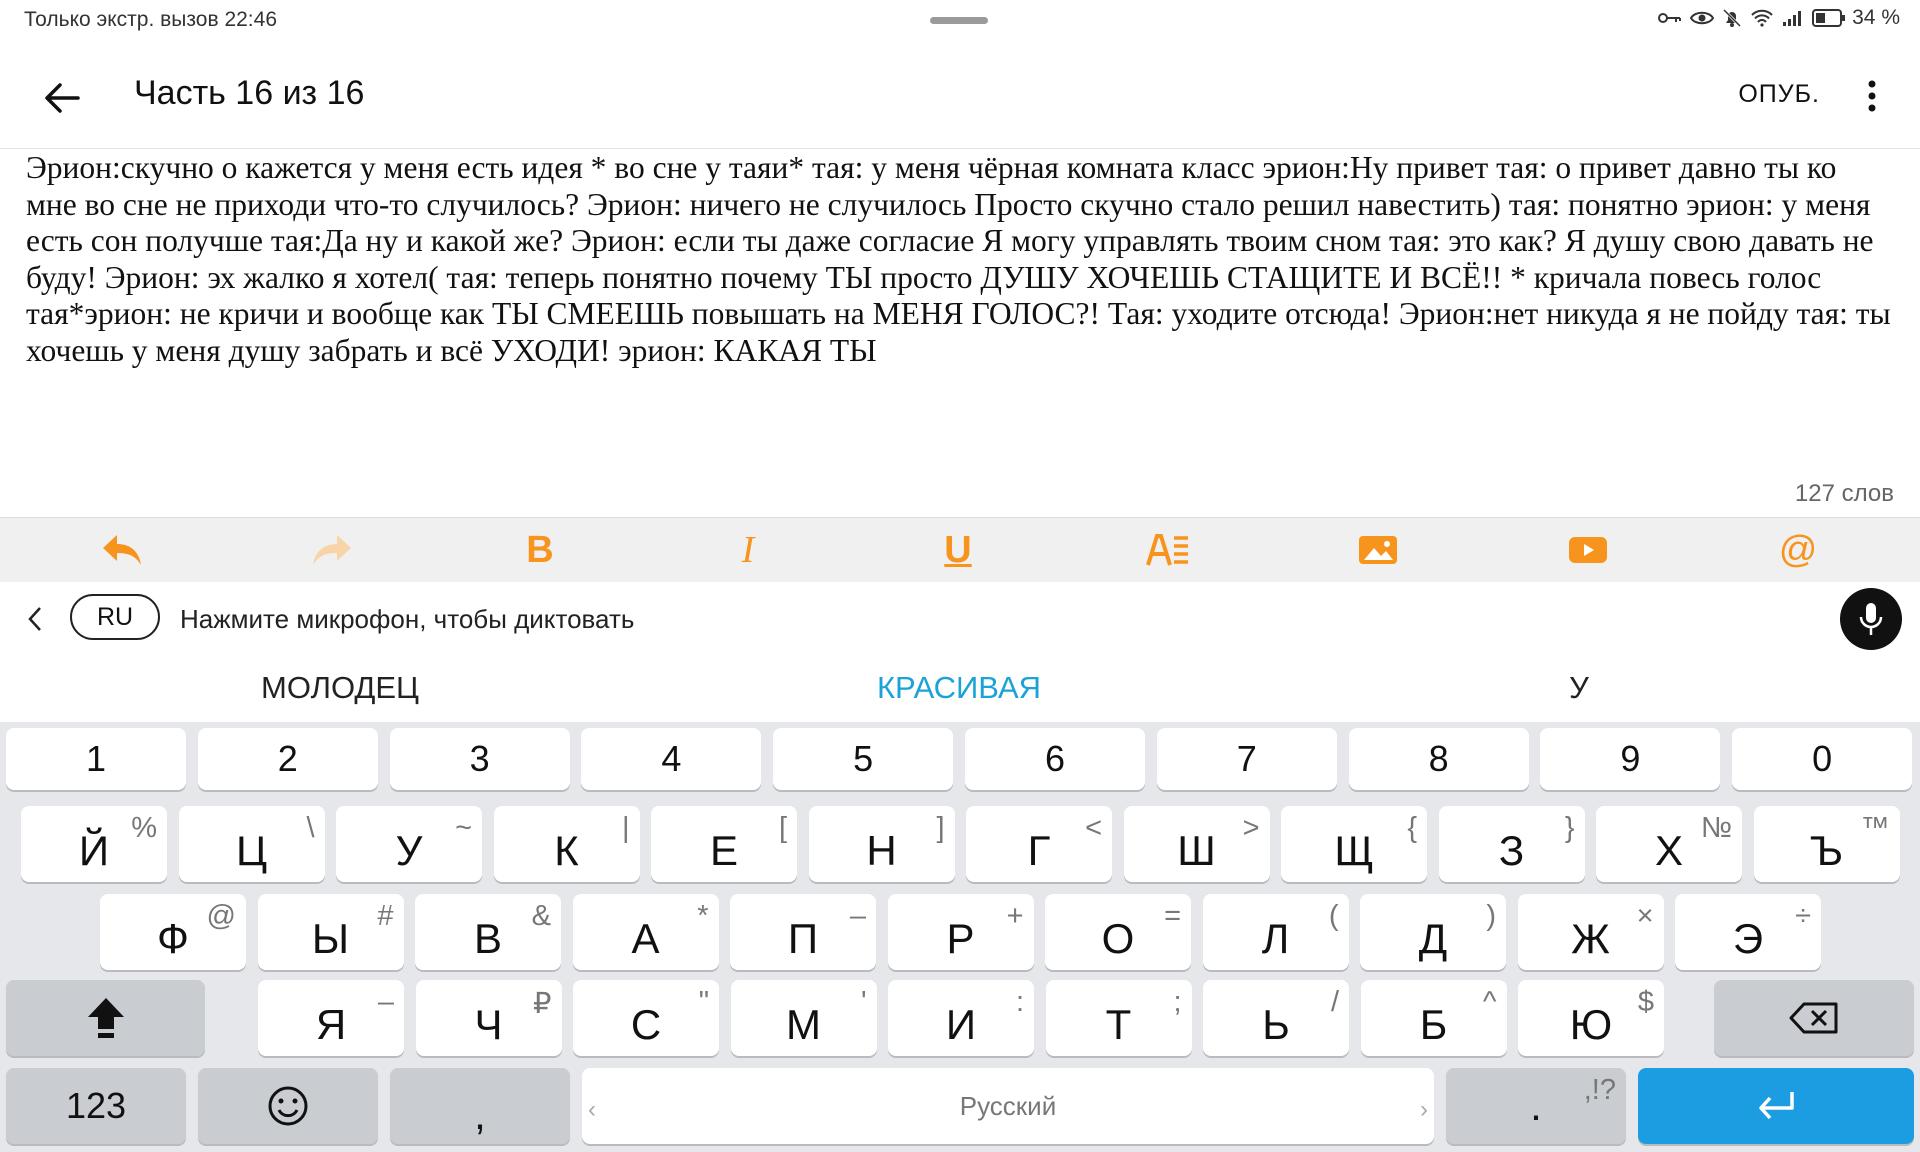 Image resolution: width=1920 pixels, height=1152 pixels. I want to click on key-label: Н, so click(881, 850).